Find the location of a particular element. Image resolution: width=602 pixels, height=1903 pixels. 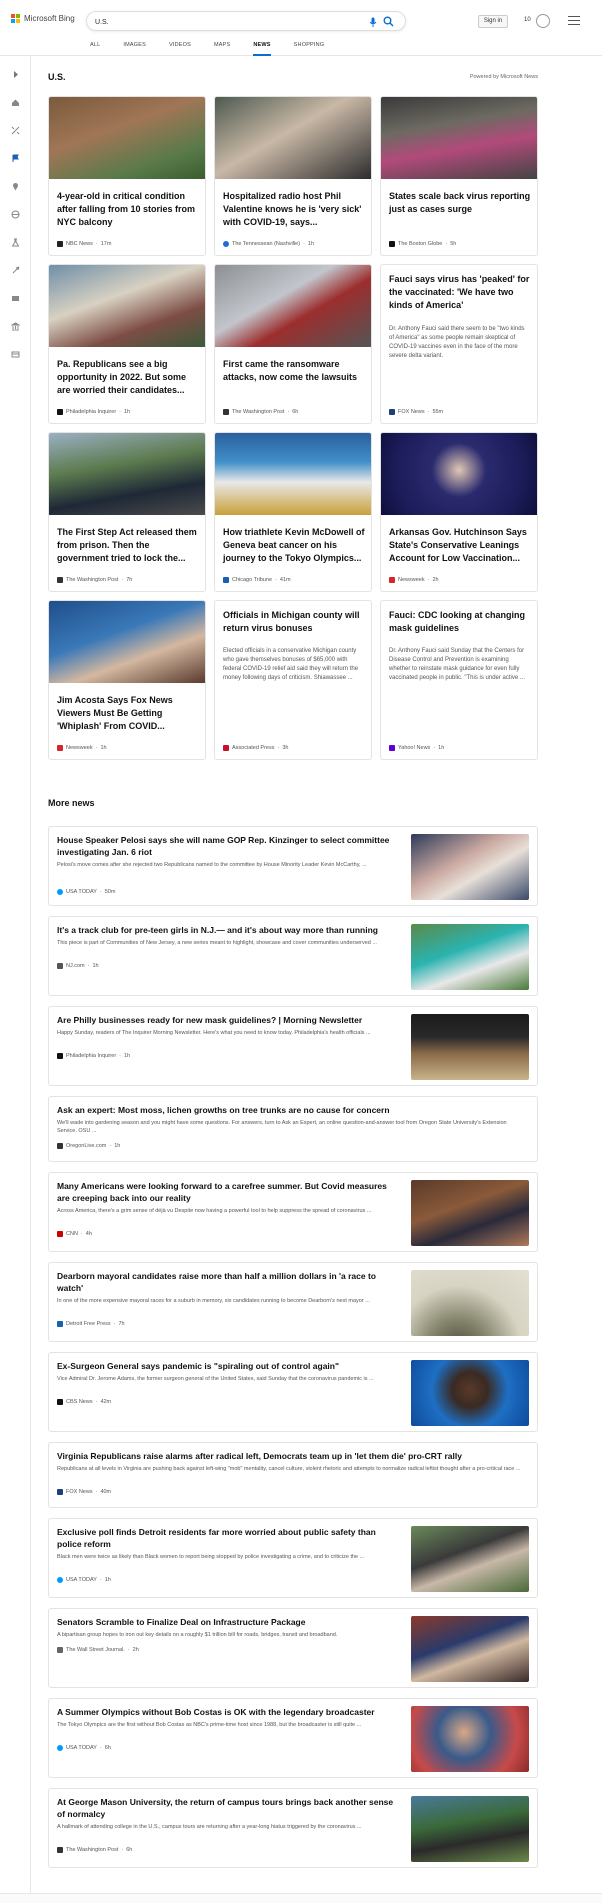

page-footer is located at coordinates (301, 1898).